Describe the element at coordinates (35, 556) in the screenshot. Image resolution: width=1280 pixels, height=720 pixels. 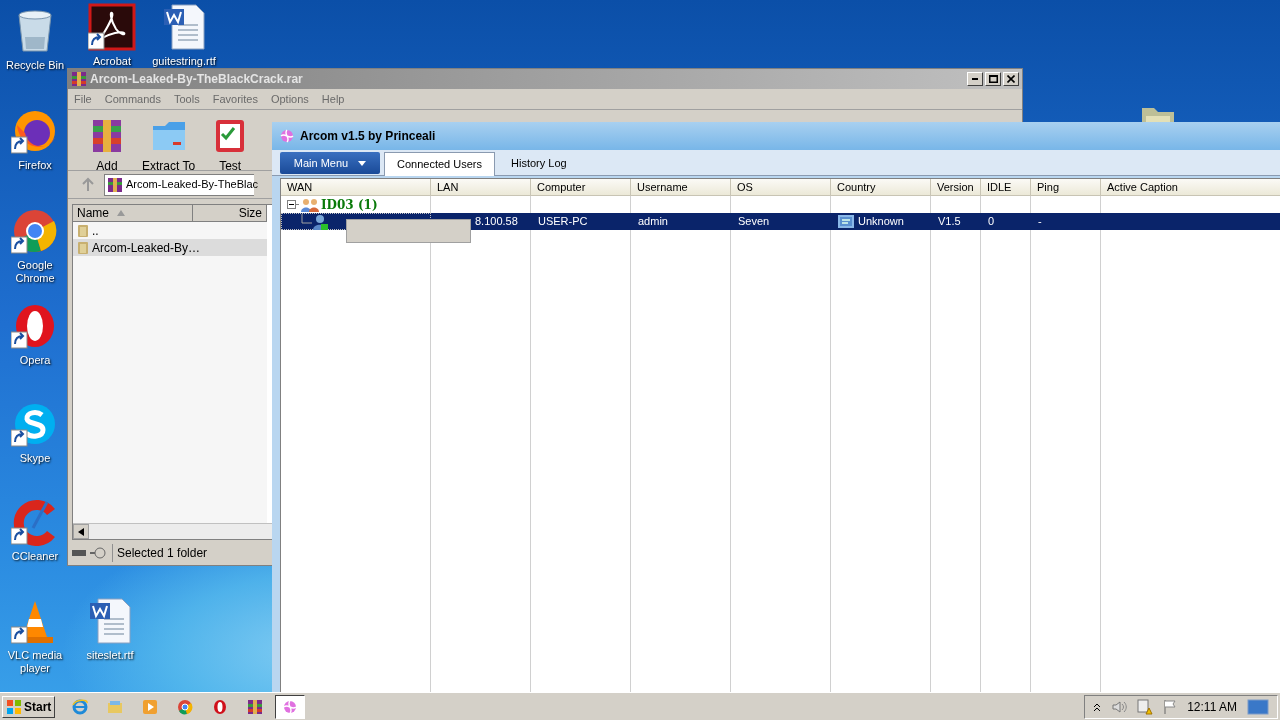
I see `desktop-icon-label: CCleaner` at that location.